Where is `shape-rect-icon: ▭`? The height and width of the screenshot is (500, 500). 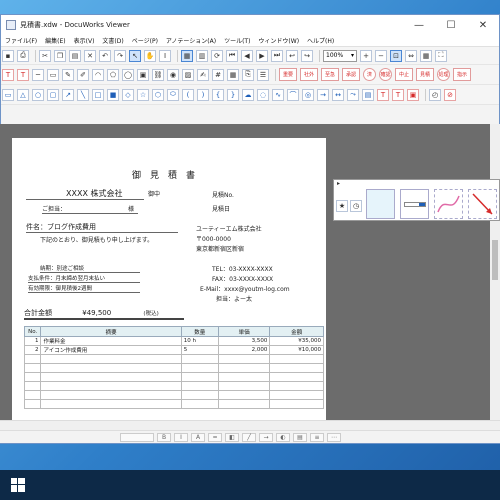 shape-rect-icon: ▭ is located at coordinates (8, 94).